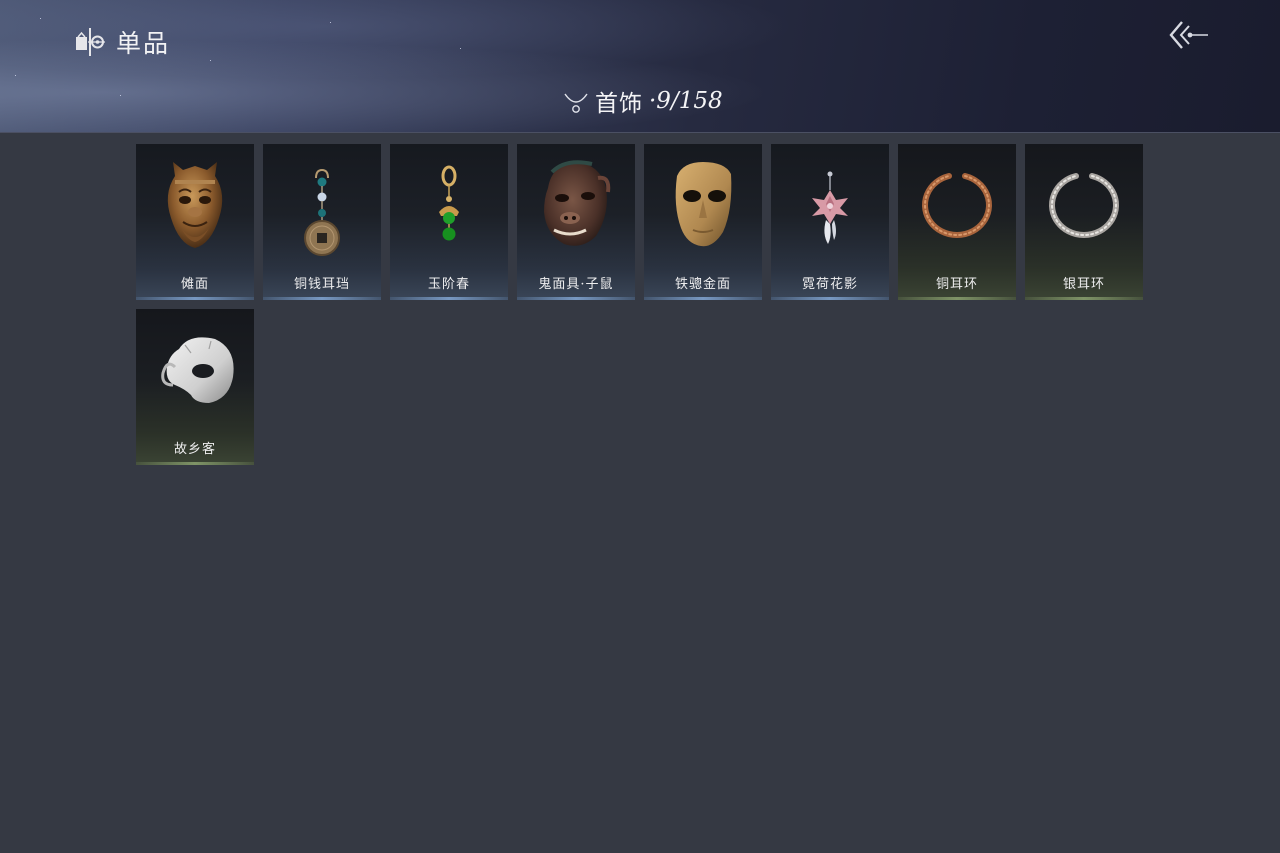 The image size is (1280, 853). I want to click on item-card: 铜耳环, so click(957, 222).